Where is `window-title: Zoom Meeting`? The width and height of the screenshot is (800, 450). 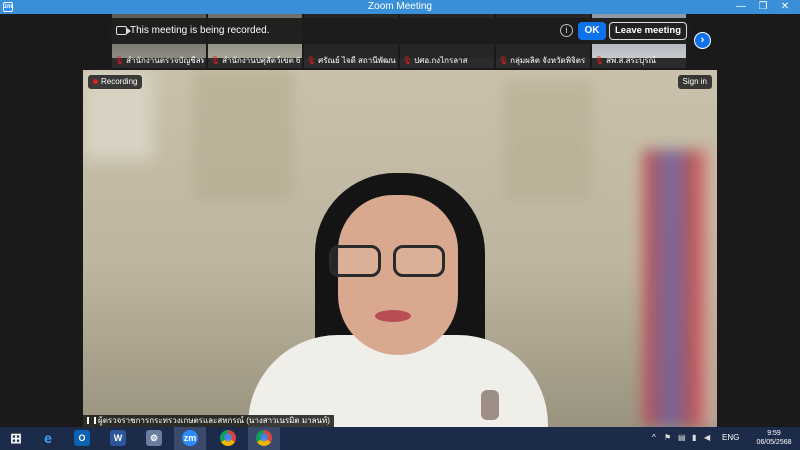
window-title: Zoom Meeting is located at coordinates (400, 6).